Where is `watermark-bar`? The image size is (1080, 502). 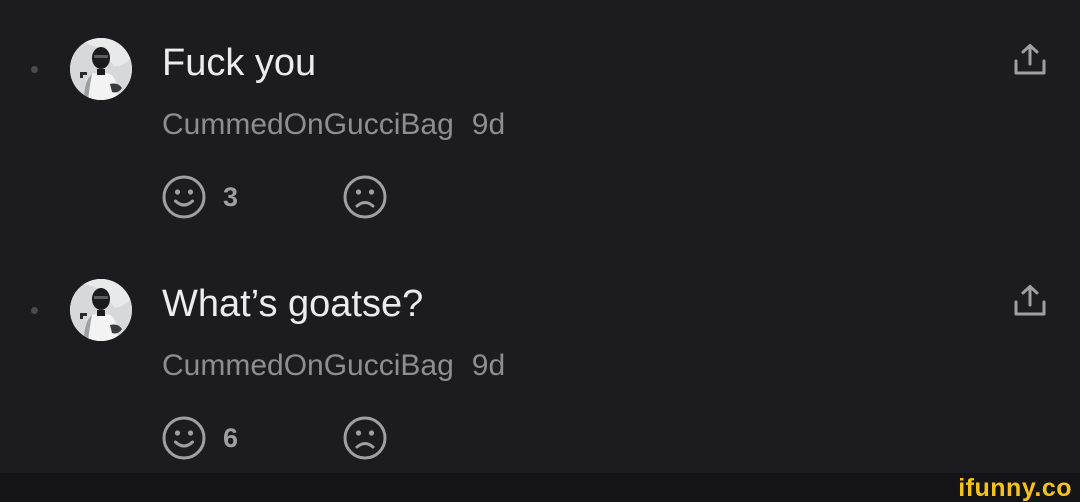
watermark-bar is located at coordinates (540, 487).